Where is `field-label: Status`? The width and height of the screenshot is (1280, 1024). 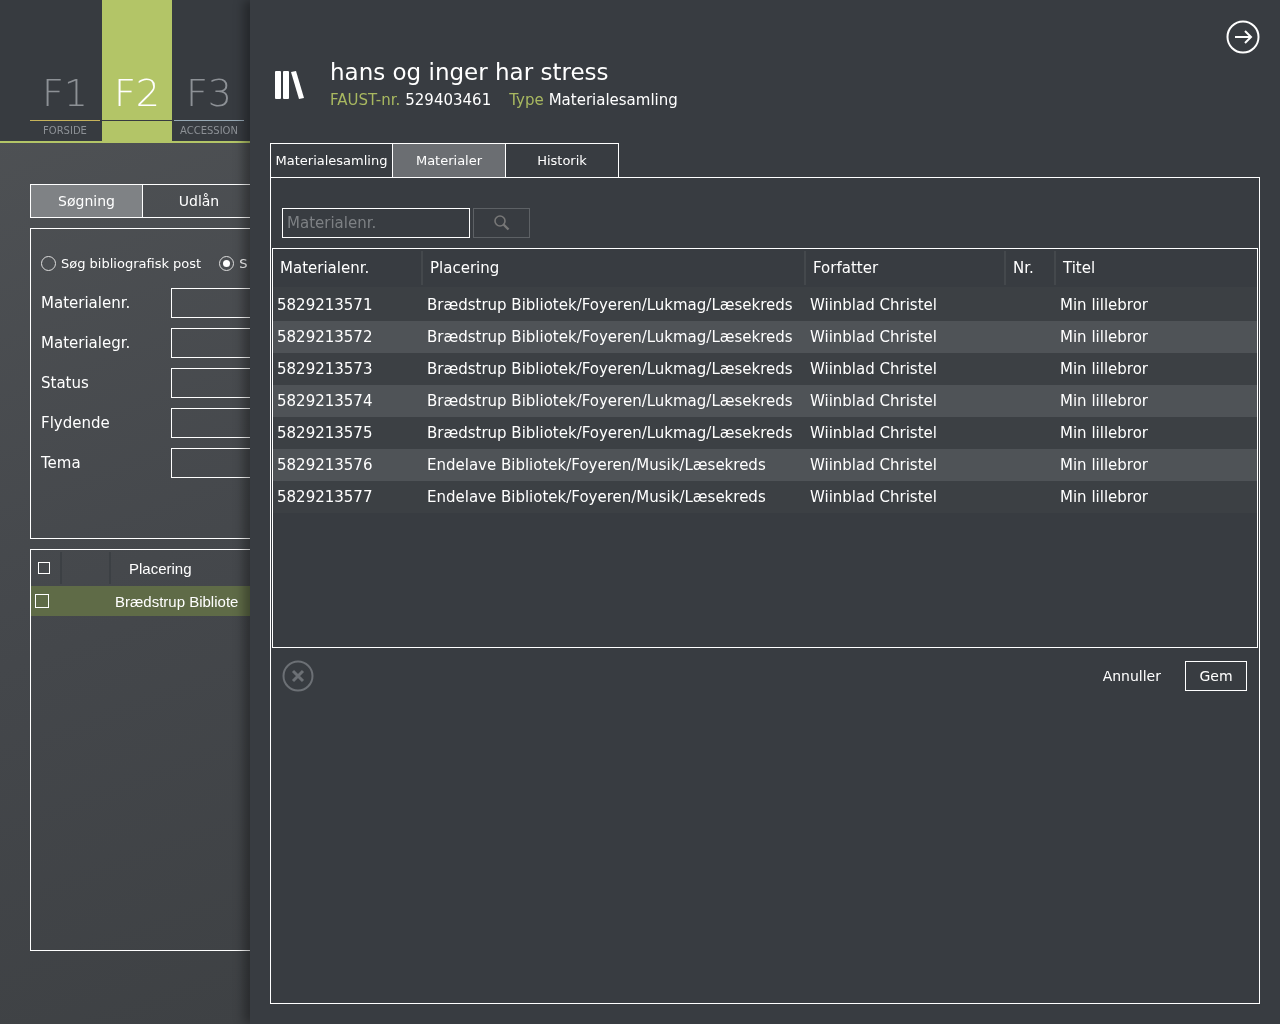
field-label: Status is located at coordinates (65, 383).